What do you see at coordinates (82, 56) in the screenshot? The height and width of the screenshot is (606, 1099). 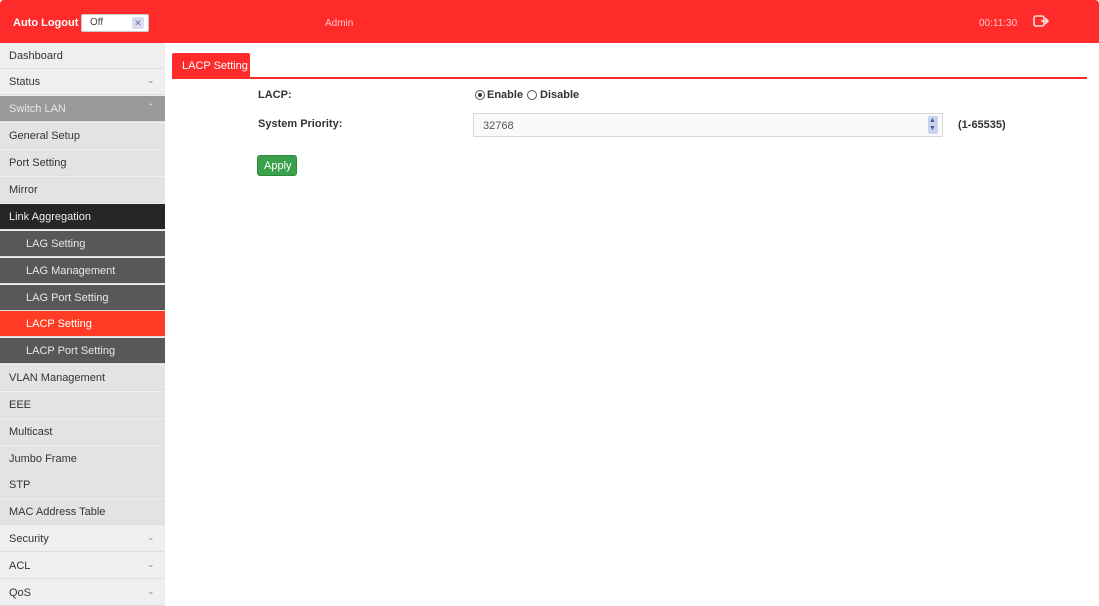 I see `sidebar-item-dashboard: Dashboard` at bounding box center [82, 56].